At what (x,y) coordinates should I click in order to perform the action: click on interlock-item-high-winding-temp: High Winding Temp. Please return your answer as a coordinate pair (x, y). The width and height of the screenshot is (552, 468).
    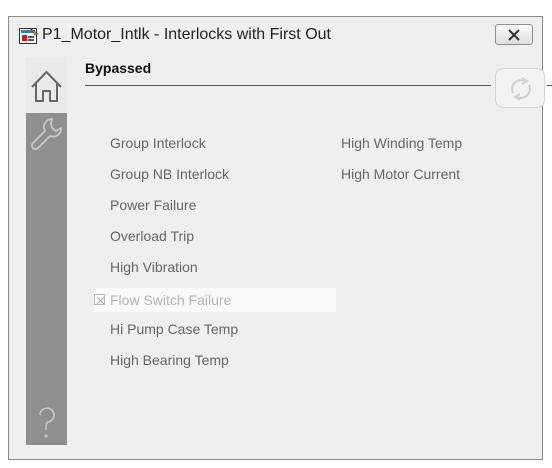
    Looking at the image, I should click on (402, 143).